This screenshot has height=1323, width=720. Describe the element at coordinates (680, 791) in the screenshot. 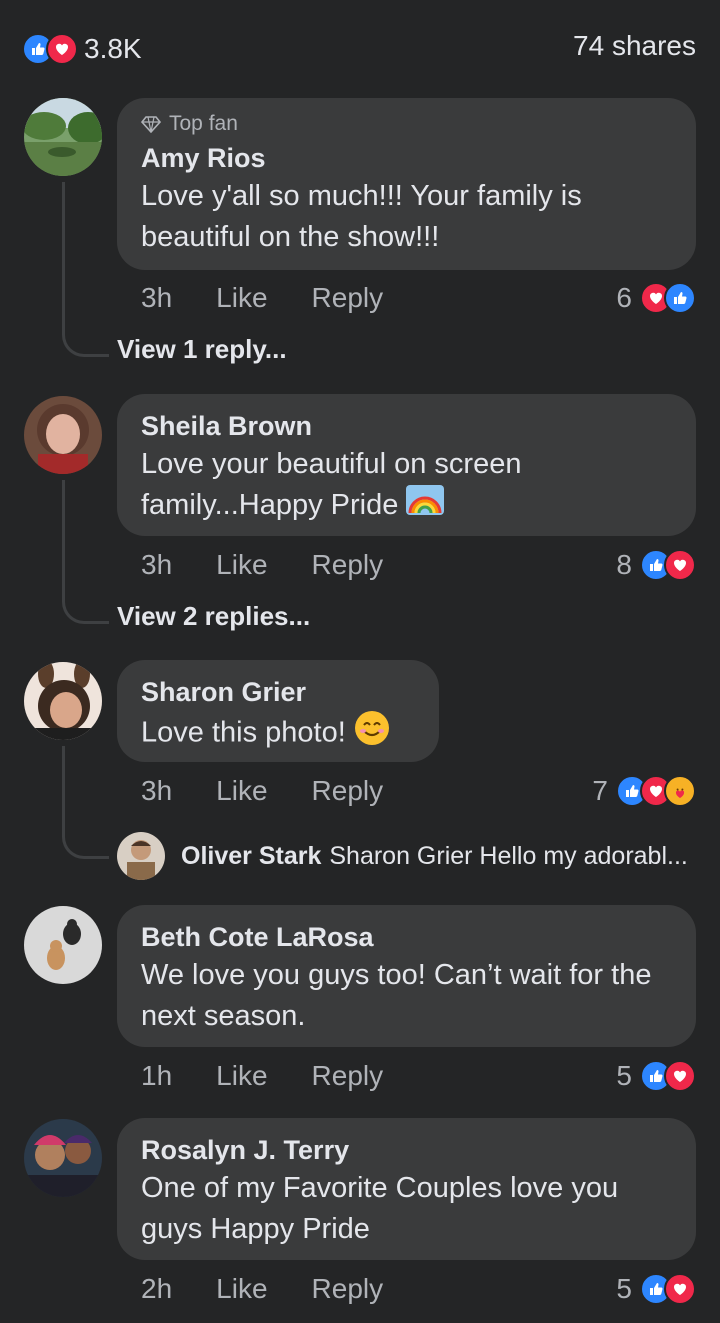

I see `care-reaction-icon` at that location.